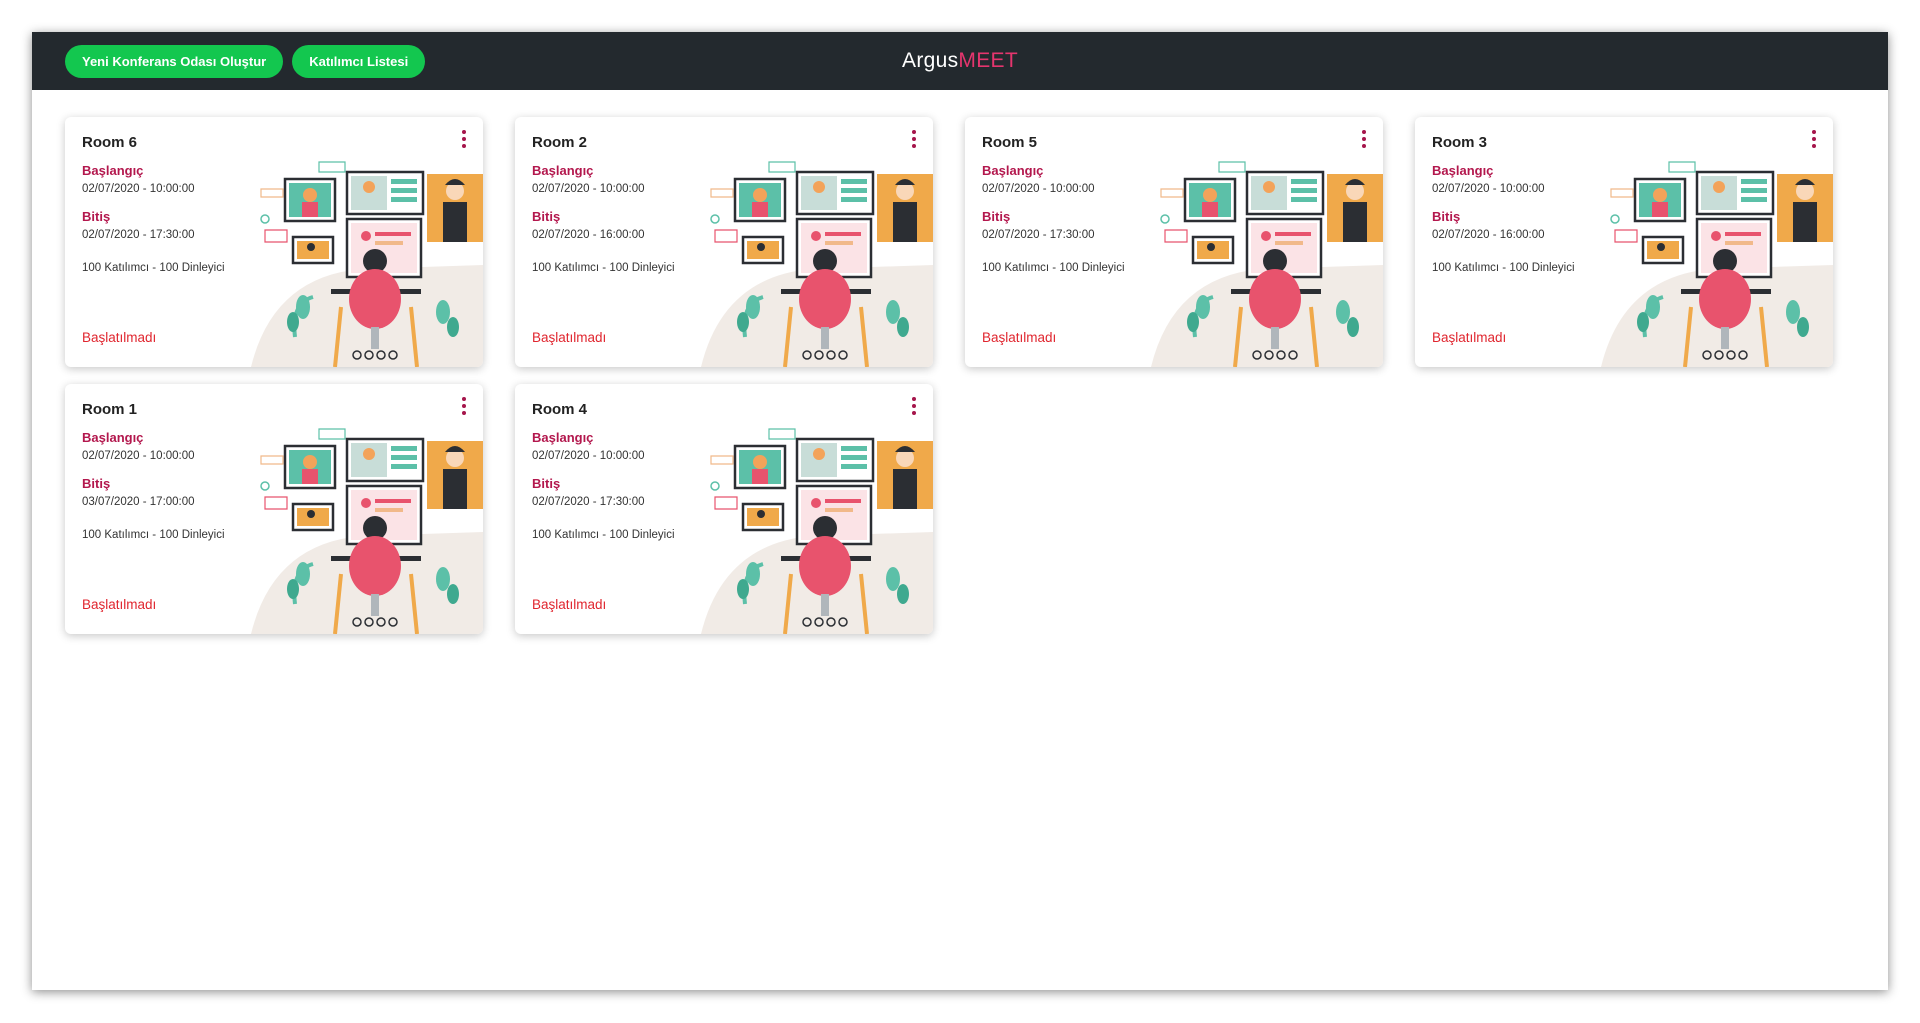  What do you see at coordinates (560, 142) in the screenshot?
I see `room-title: Room 2` at bounding box center [560, 142].